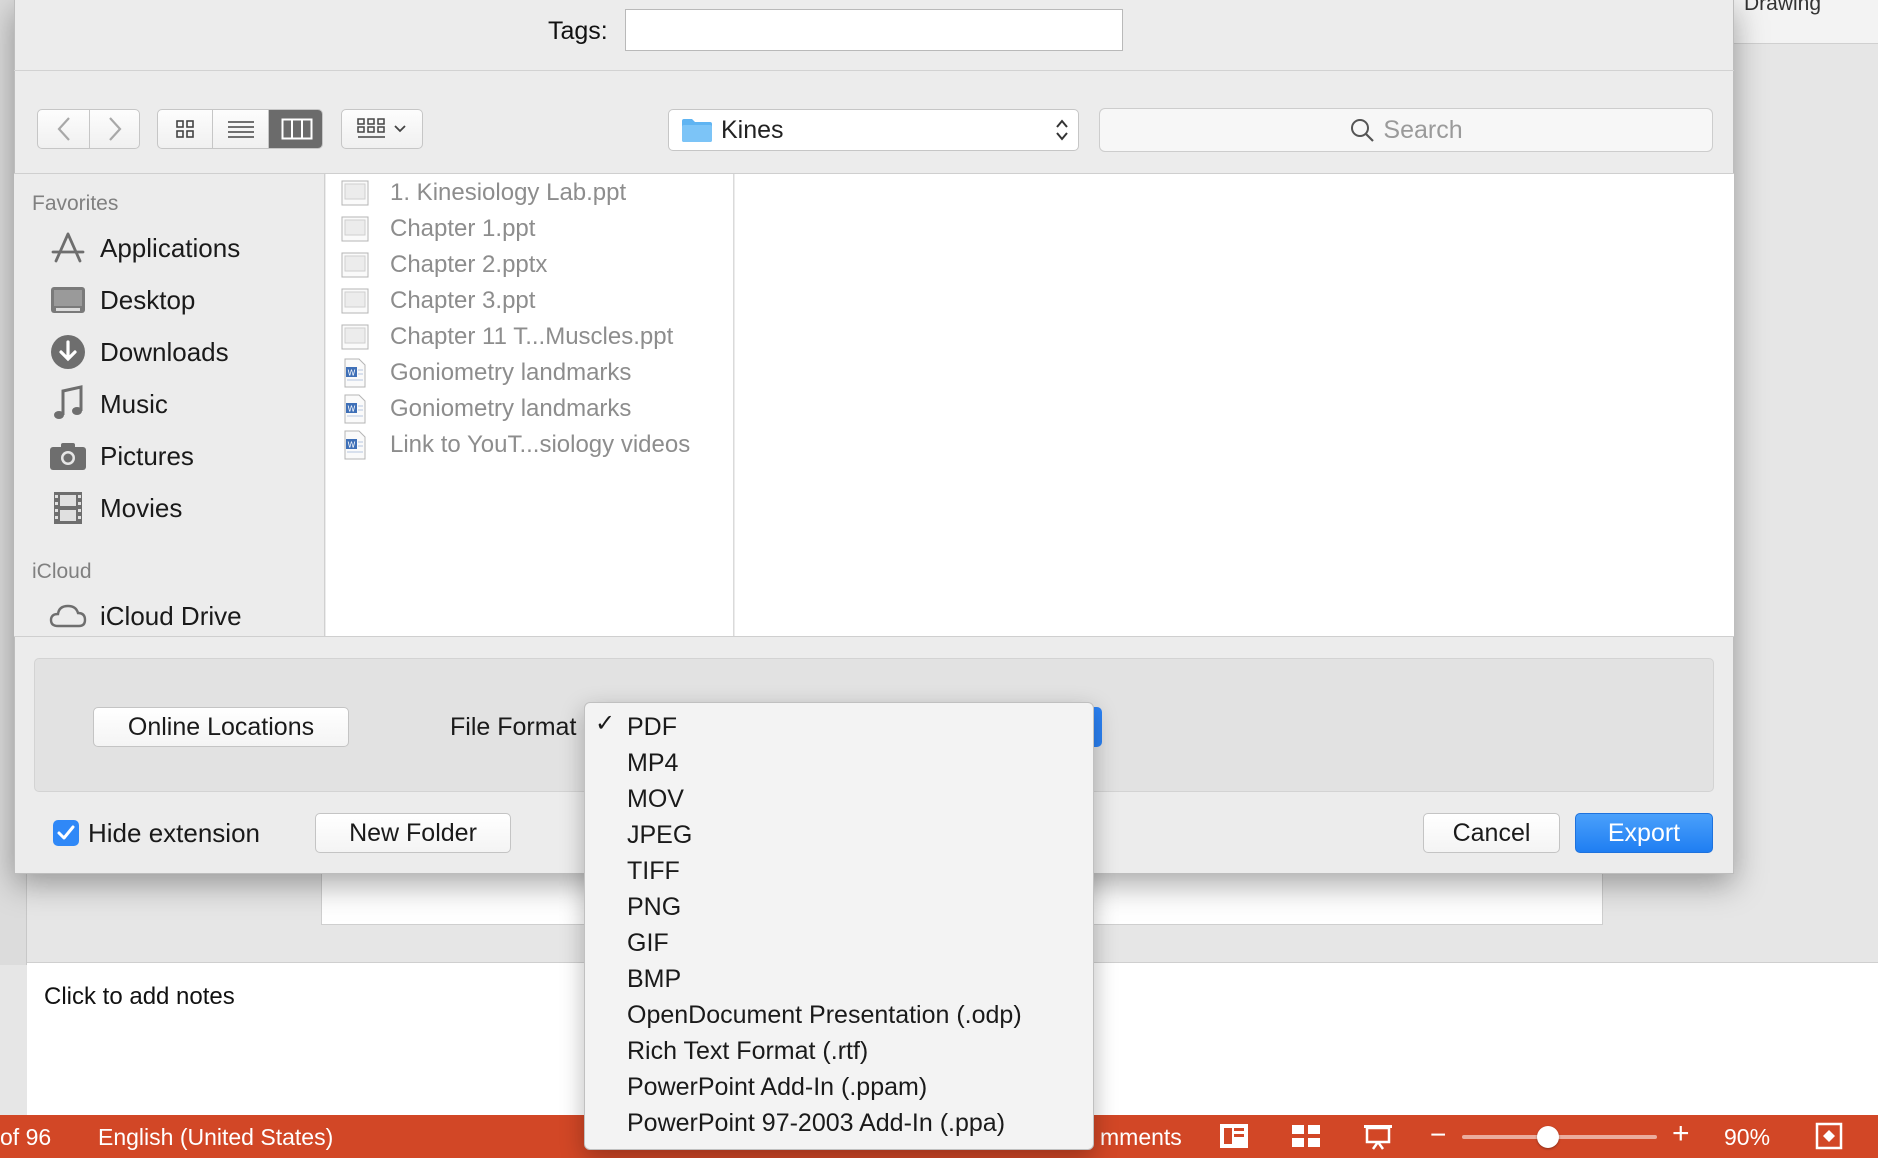  Describe the element at coordinates (653, 762) in the screenshot. I see `menu-item-label: MP4` at that location.